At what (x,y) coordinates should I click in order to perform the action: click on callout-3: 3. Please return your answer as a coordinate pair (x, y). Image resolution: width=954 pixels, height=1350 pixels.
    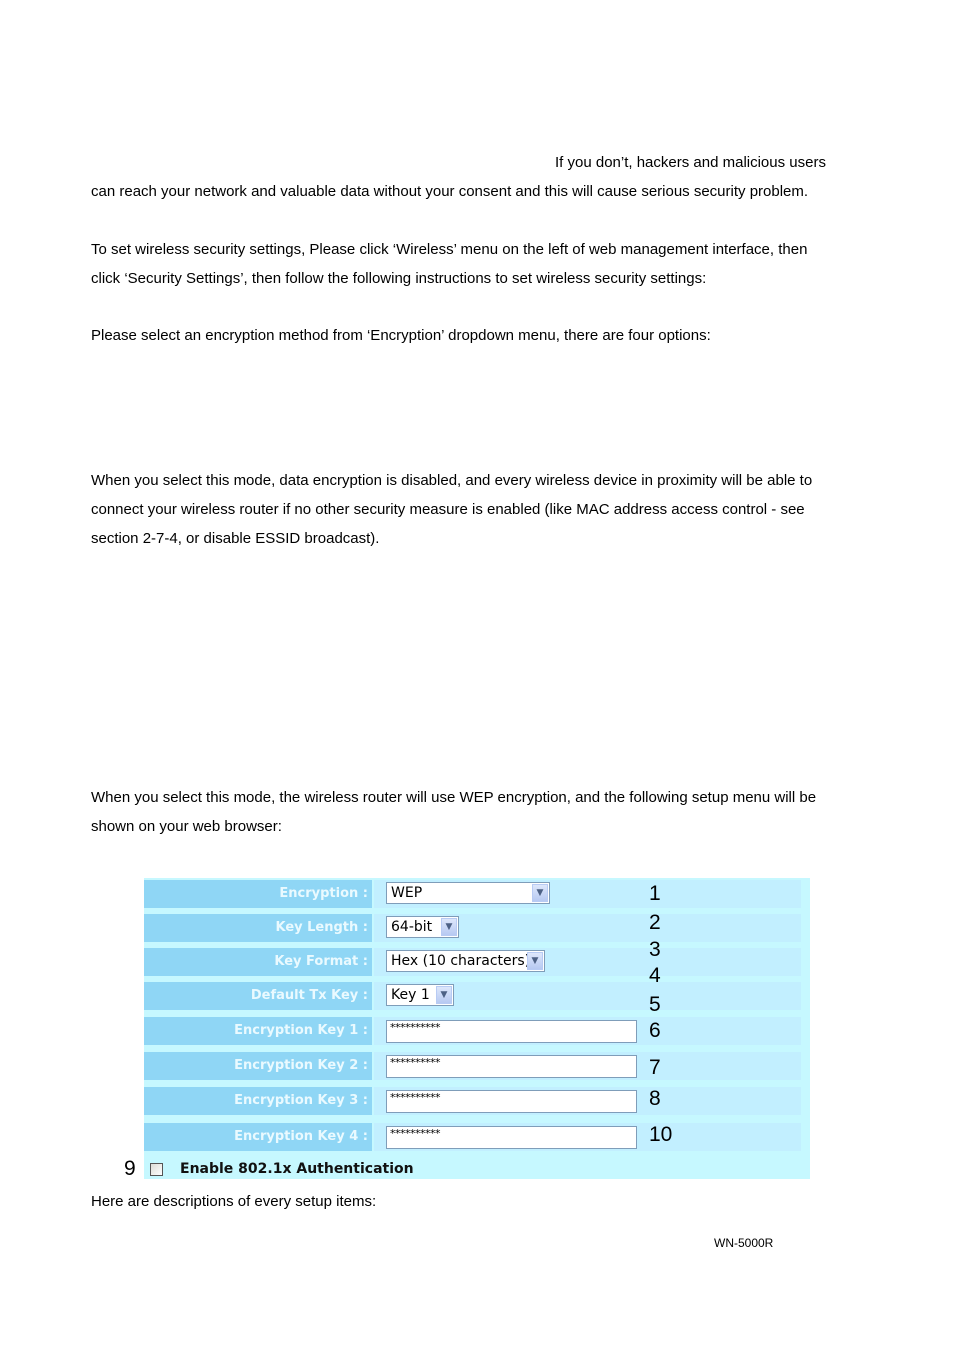
    Looking at the image, I should click on (655, 949).